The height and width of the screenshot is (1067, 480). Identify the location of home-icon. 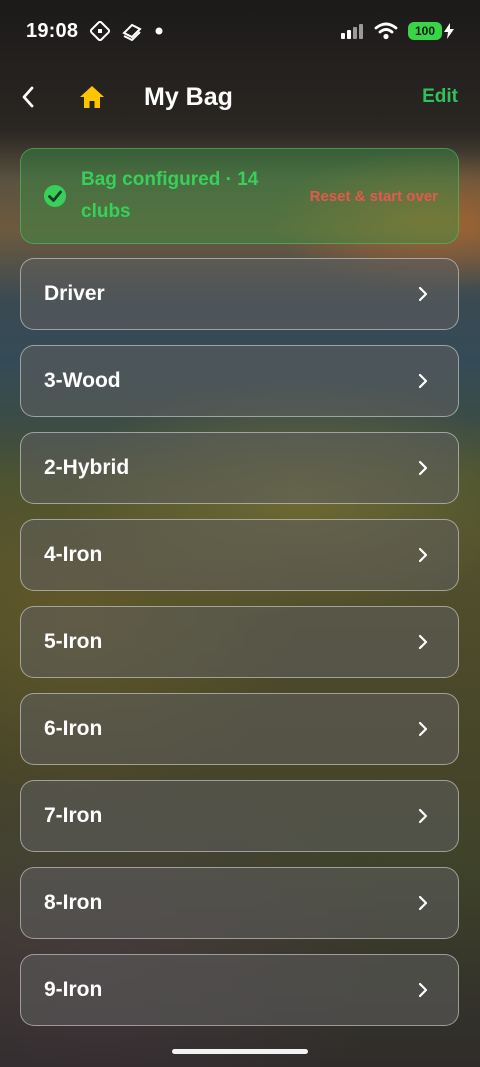
(92, 97).